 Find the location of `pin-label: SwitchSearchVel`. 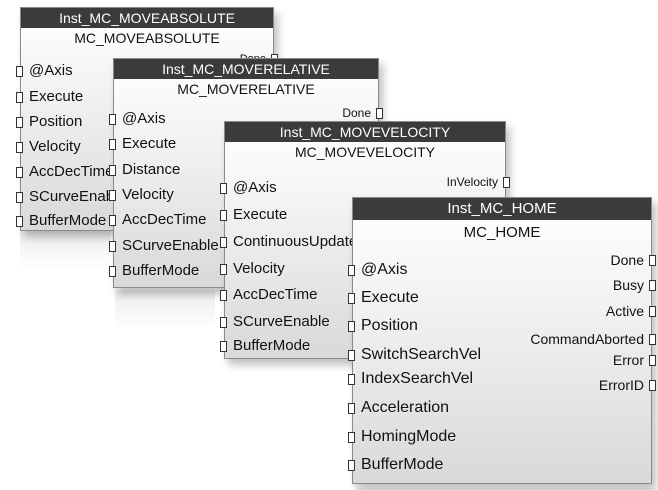

pin-label: SwitchSearchVel is located at coordinates (421, 354).